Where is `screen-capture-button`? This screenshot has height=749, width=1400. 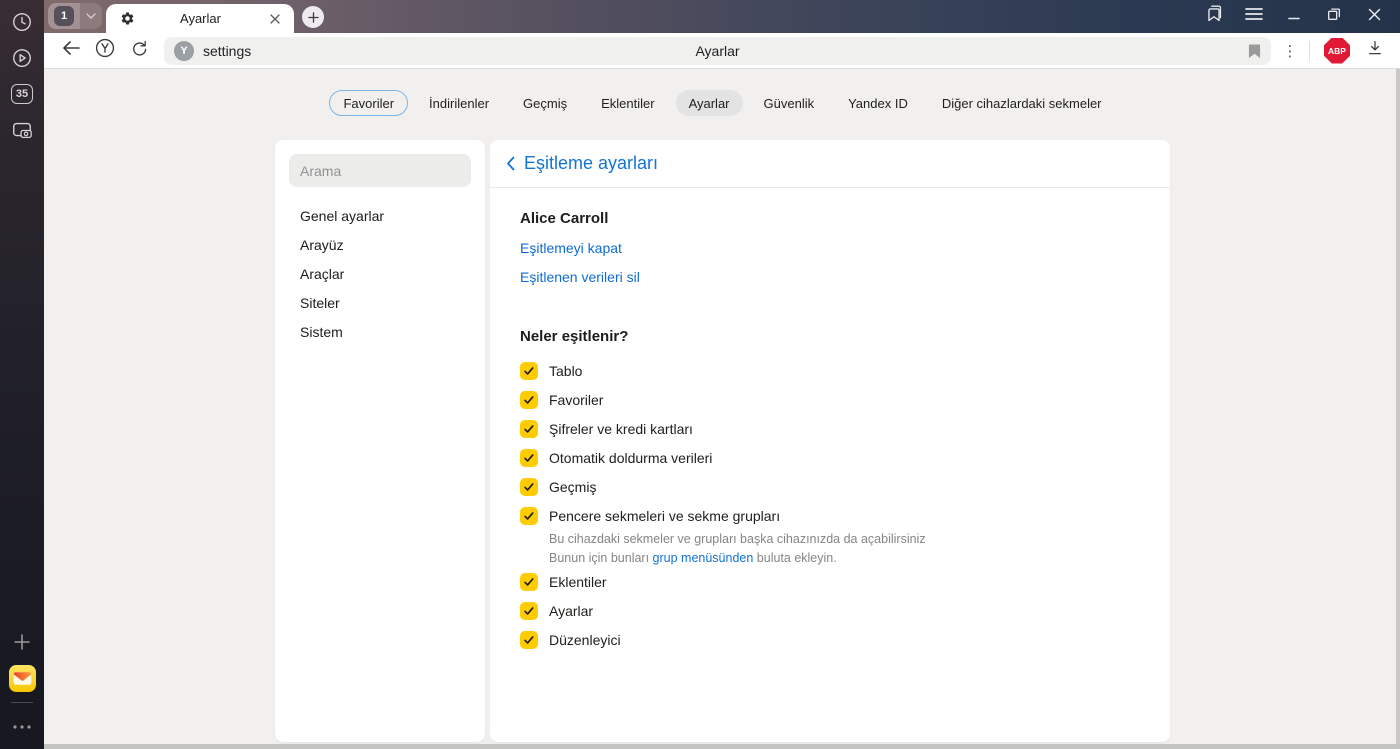
screen-capture-button is located at coordinates (22, 130).